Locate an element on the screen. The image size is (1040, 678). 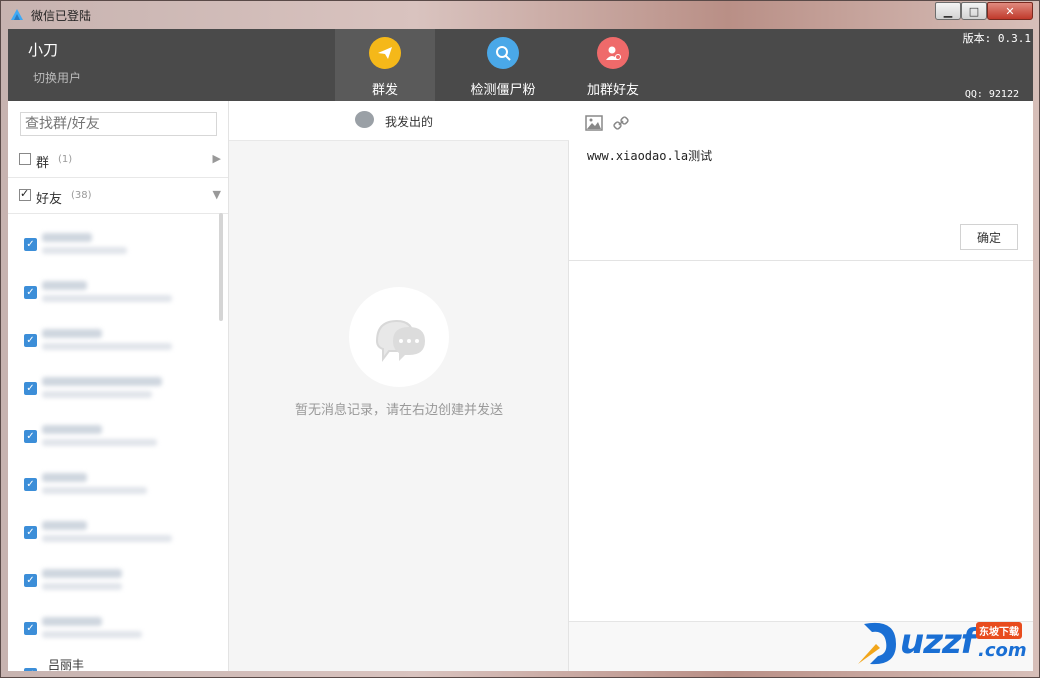
nav-add-group-friends: 加群好友 is located at coordinates (613, 65).